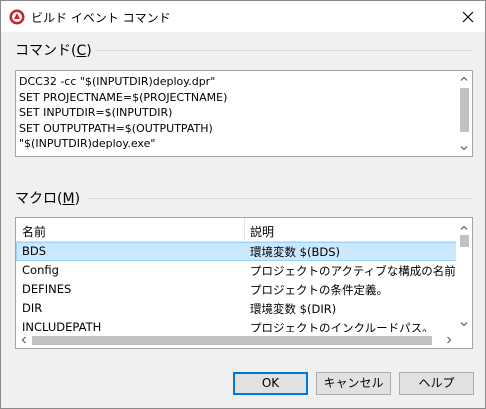 This screenshot has width=486, height=409. Describe the element at coordinates (39, 199) in the screenshot. I see `macro-label-text: マクロ(` at that location.